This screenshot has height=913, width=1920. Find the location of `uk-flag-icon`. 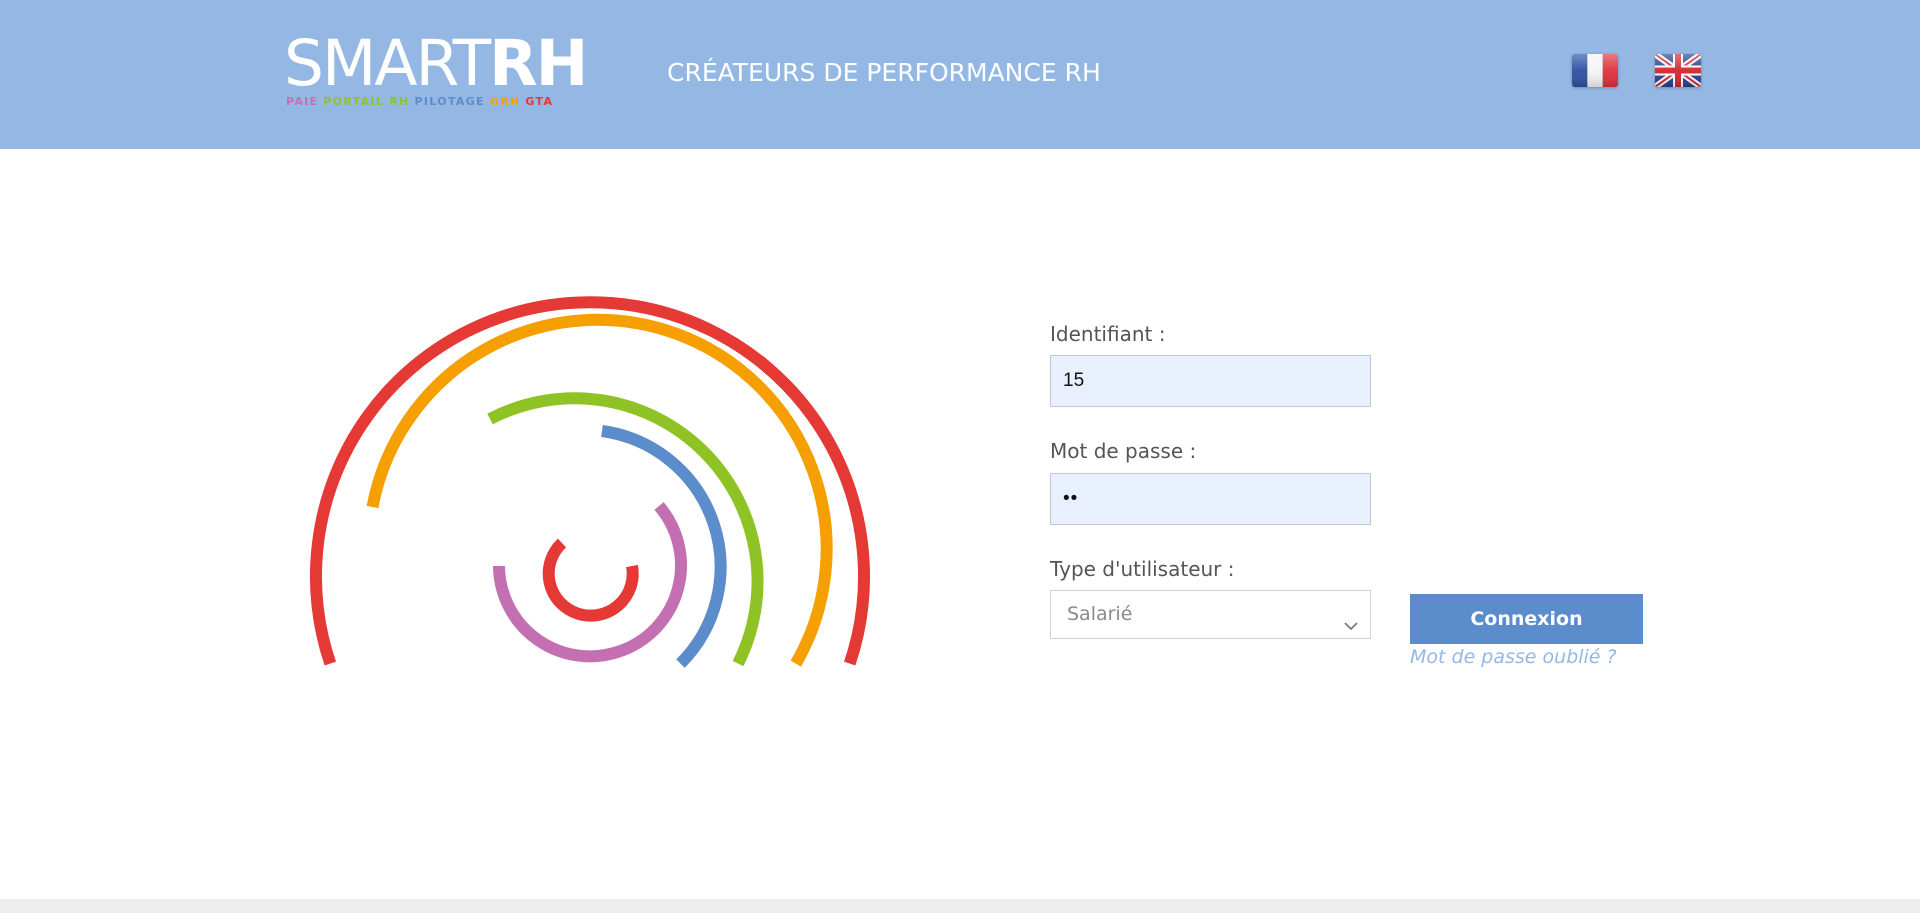

uk-flag-icon is located at coordinates (1678, 70).